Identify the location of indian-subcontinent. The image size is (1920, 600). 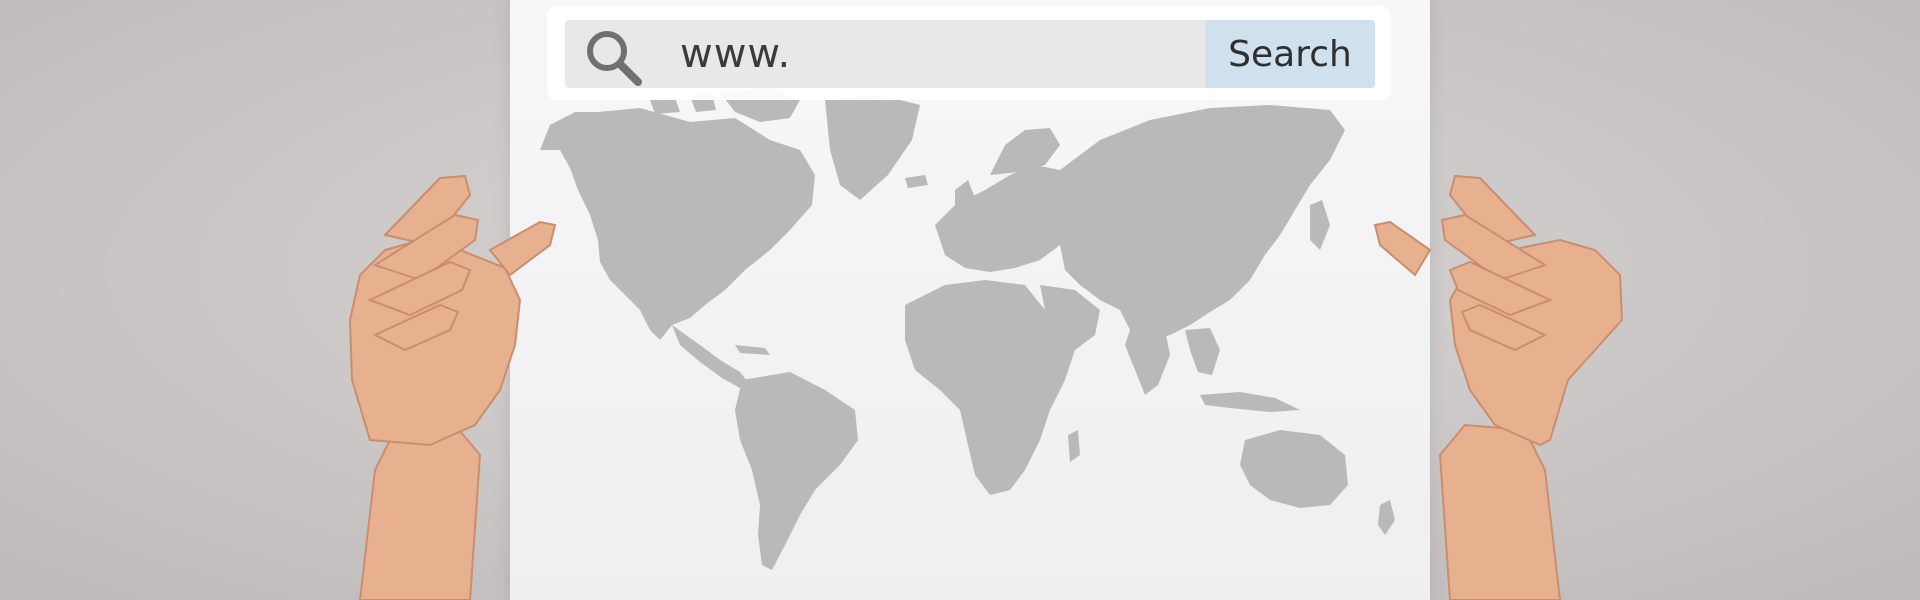
(1147, 362).